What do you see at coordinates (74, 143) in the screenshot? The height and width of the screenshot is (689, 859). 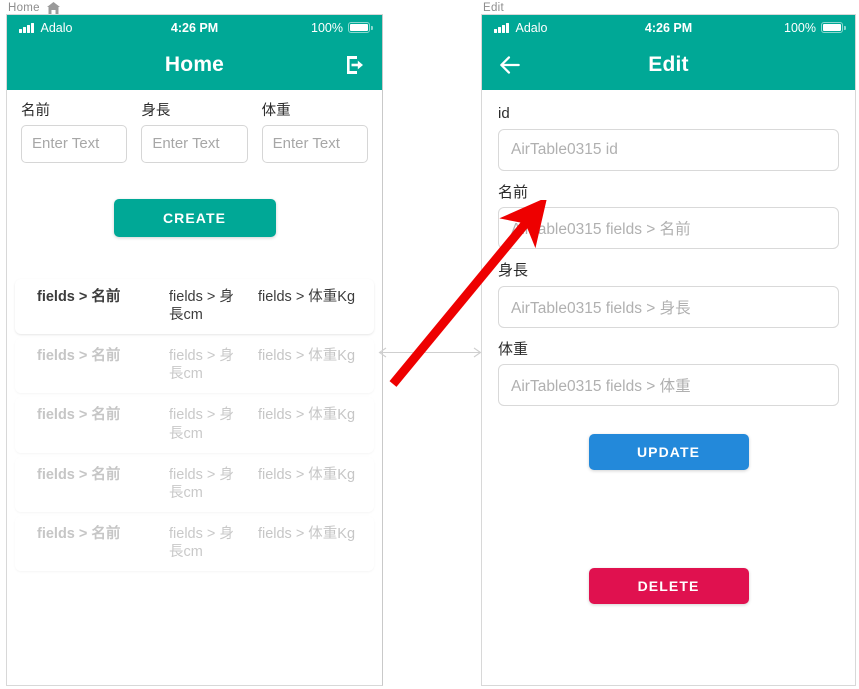 I see `create-field-name-input: Enter Text` at bounding box center [74, 143].